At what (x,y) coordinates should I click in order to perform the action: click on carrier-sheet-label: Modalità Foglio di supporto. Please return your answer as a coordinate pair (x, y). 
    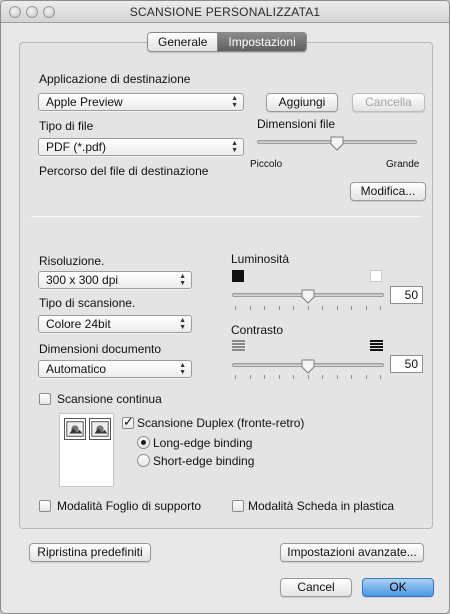
    Looking at the image, I should click on (129, 506).